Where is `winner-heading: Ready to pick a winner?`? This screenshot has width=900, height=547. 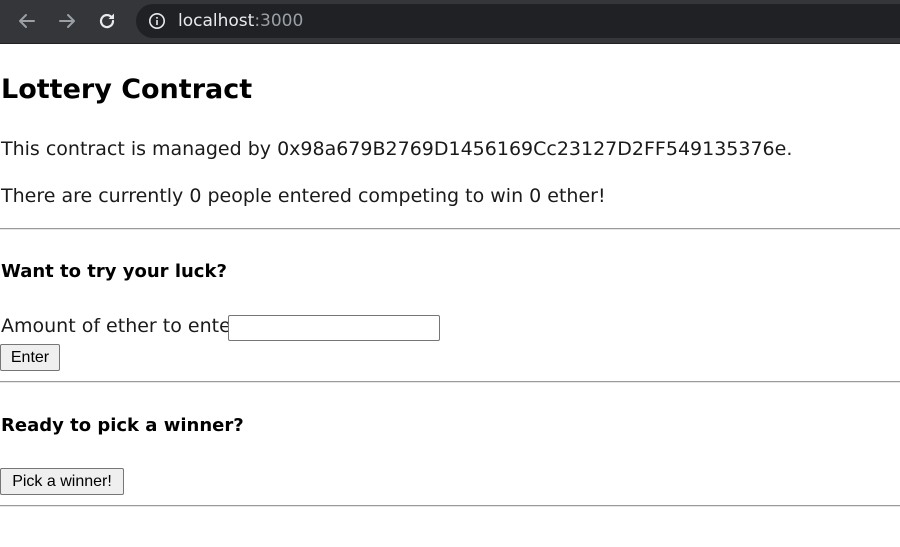
winner-heading: Ready to pick a winner? is located at coordinates (122, 425).